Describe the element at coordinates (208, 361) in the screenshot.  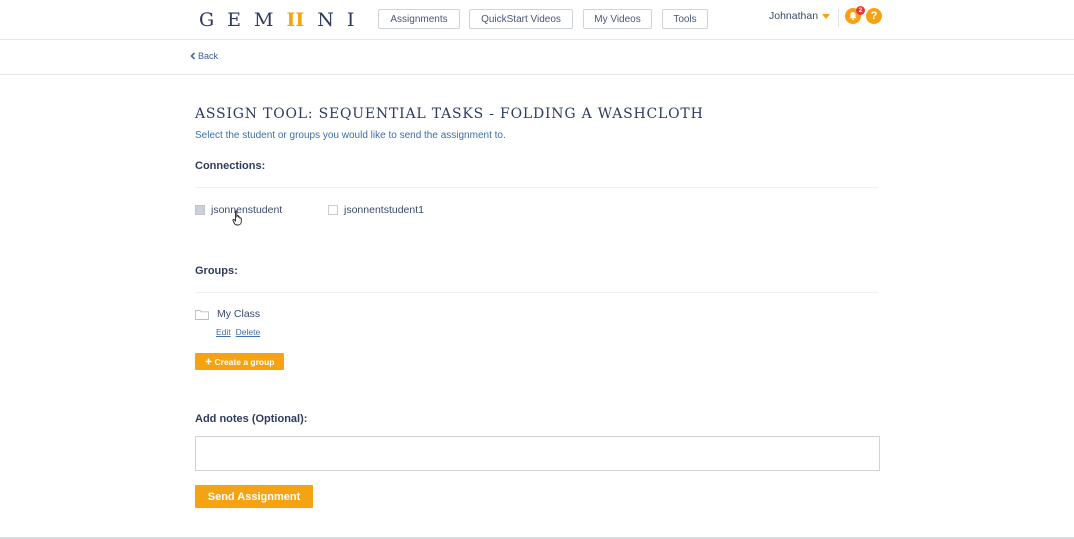
I see `plus-icon` at that location.